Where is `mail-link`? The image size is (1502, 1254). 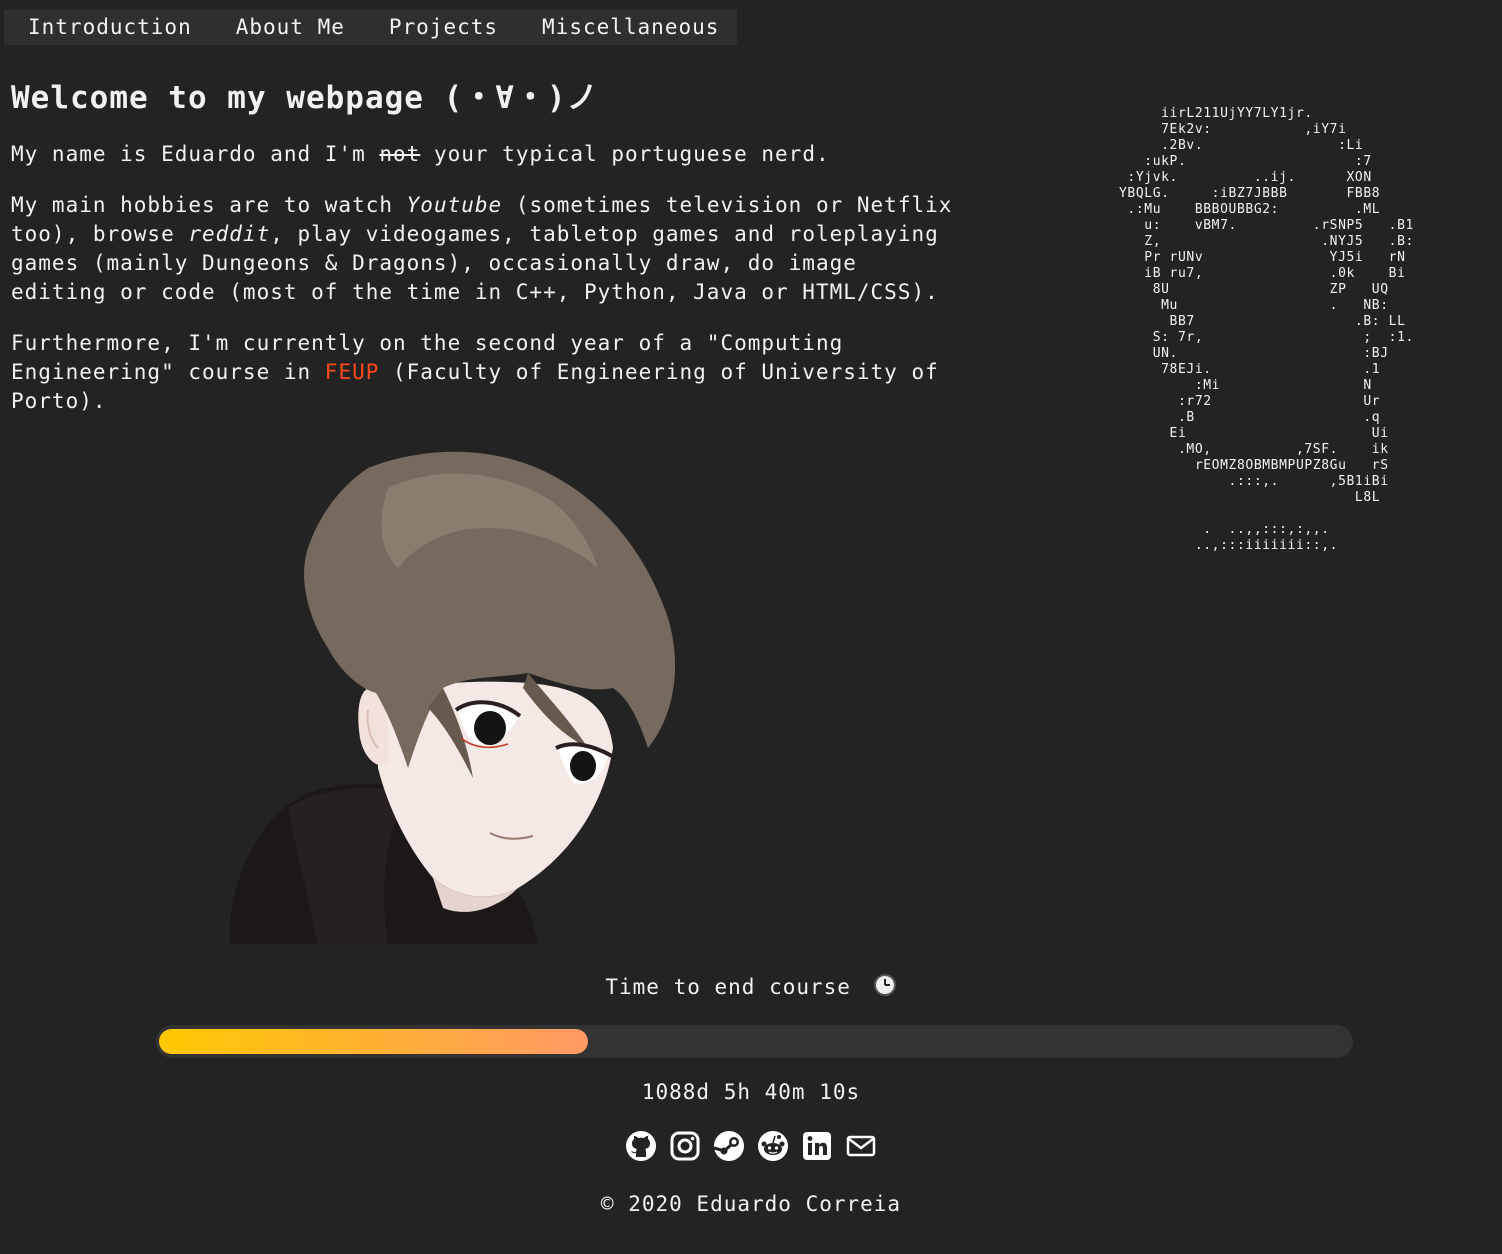 mail-link is located at coordinates (861, 1146).